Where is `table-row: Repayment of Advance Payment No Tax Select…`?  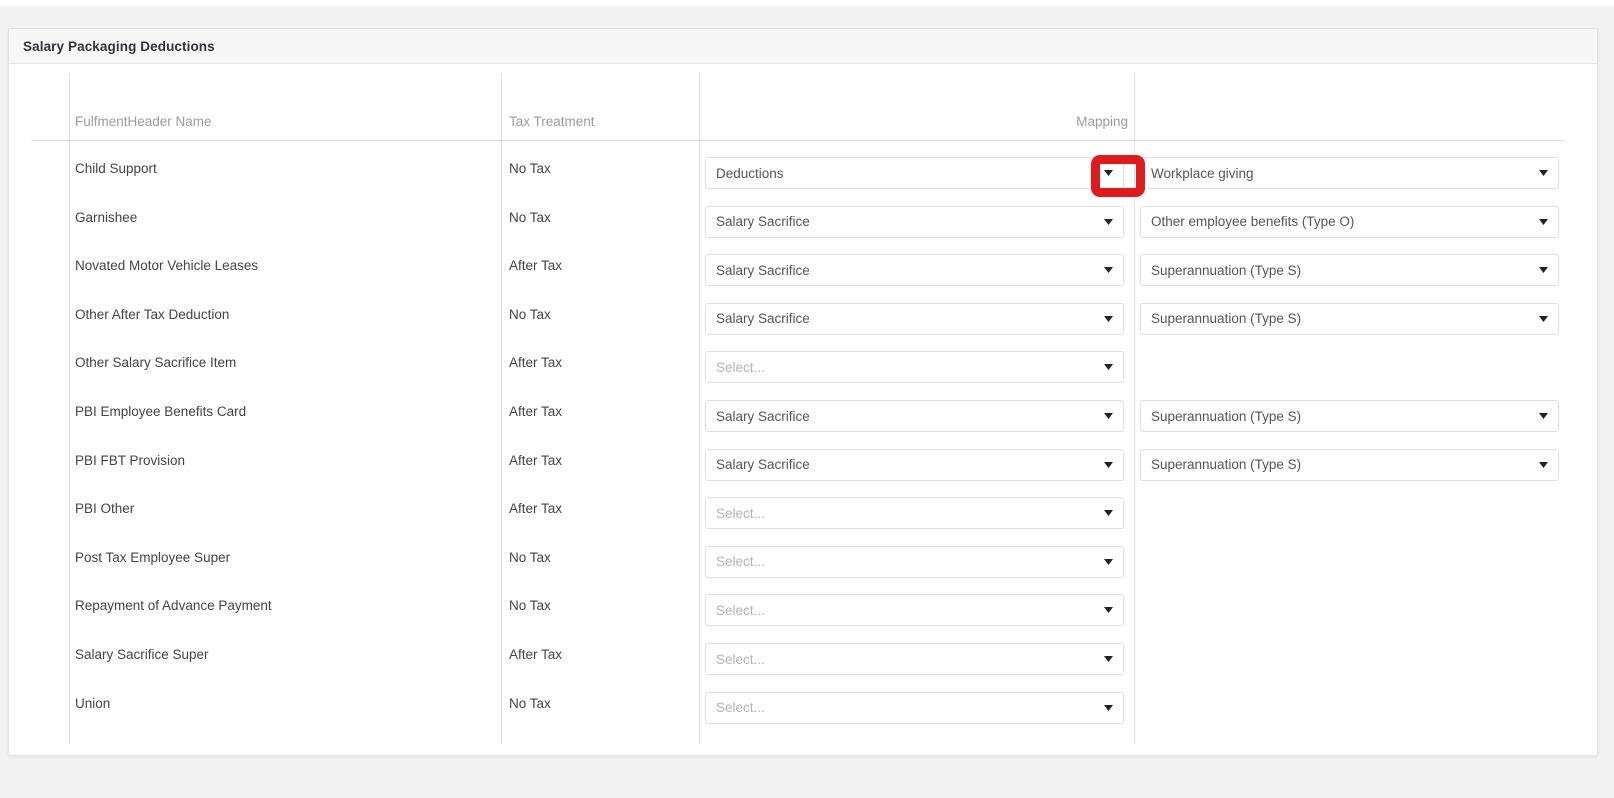 table-row: Repayment of Advance Payment No Tax Select… is located at coordinates (797, 610).